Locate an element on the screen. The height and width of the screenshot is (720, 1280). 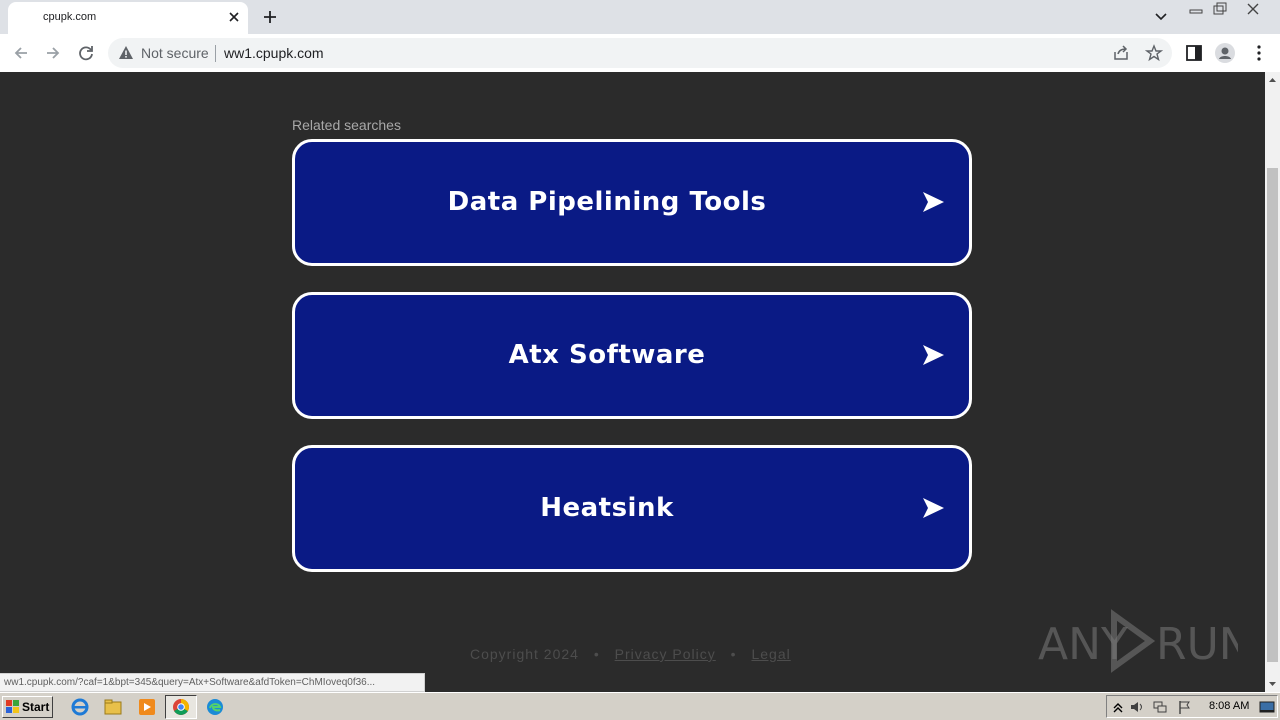
reload-icon is located at coordinates (86, 53).